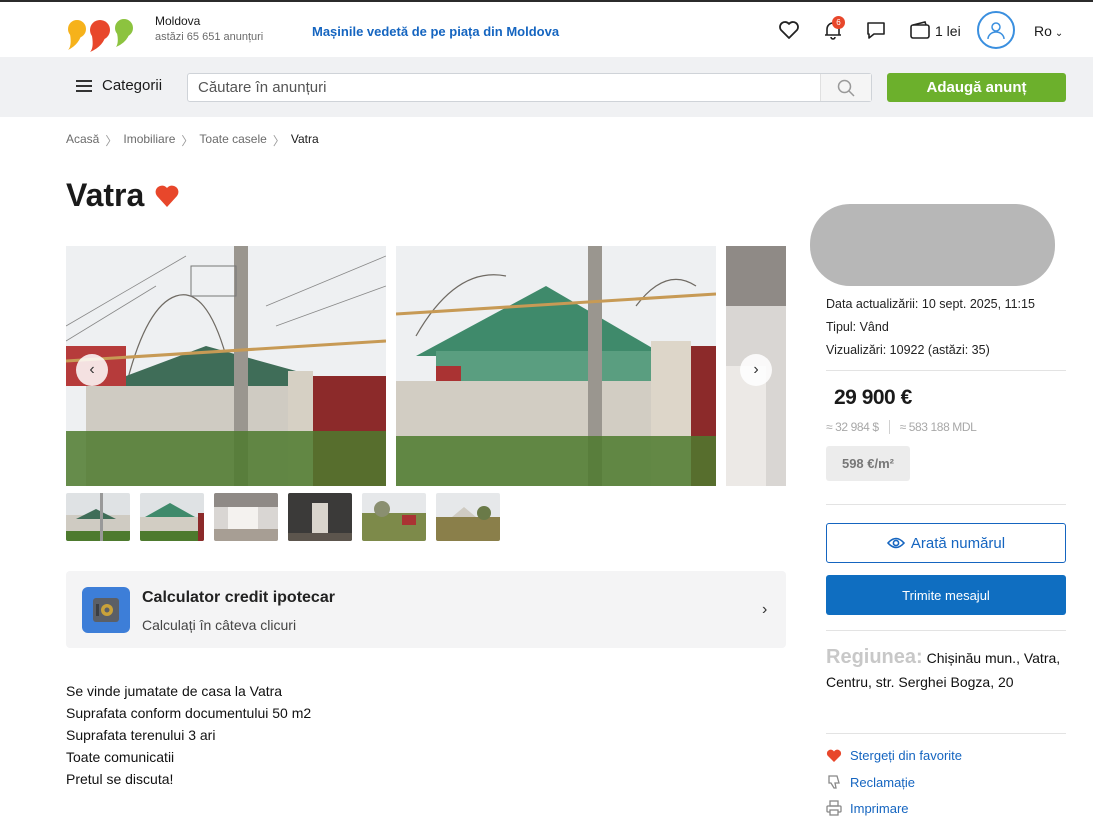  What do you see at coordinates (529, 87) in the screenshot?
I see `search-input` at bounding box center [529, 87].